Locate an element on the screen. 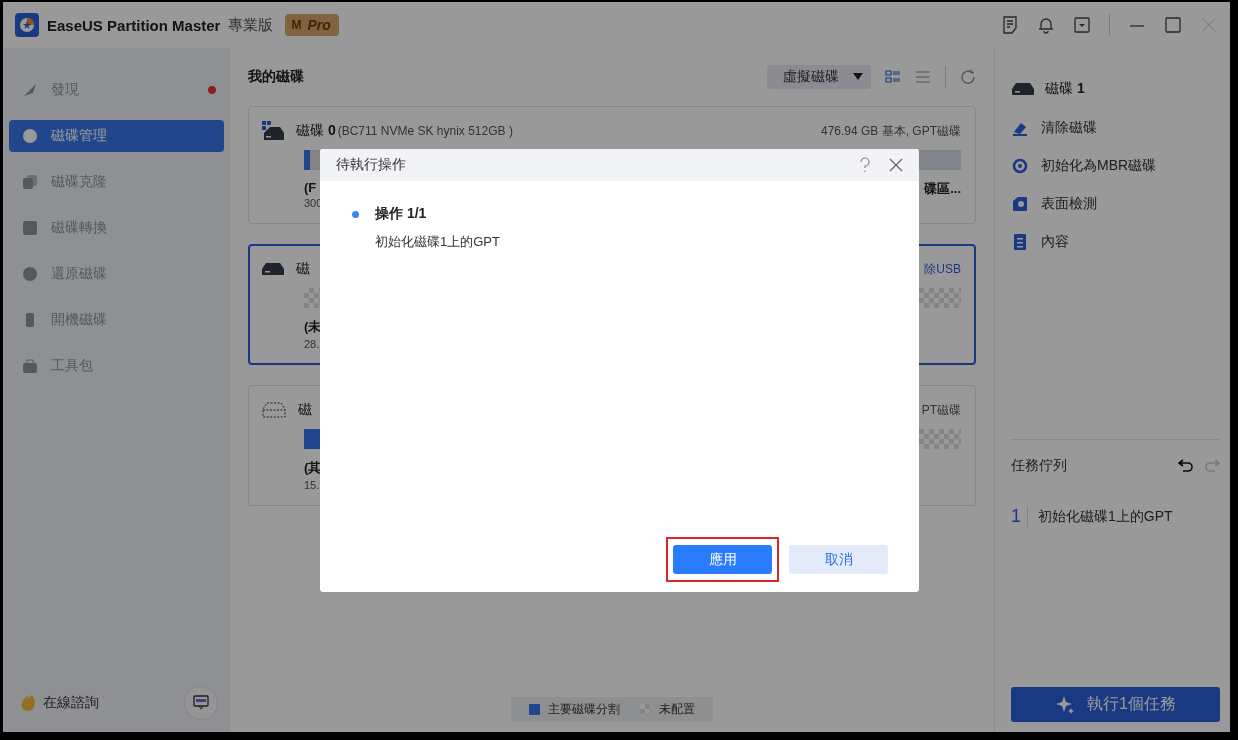 The width and height of the screenshot is (1238, 740). legend-swatch is located at coordinates (534, 709).